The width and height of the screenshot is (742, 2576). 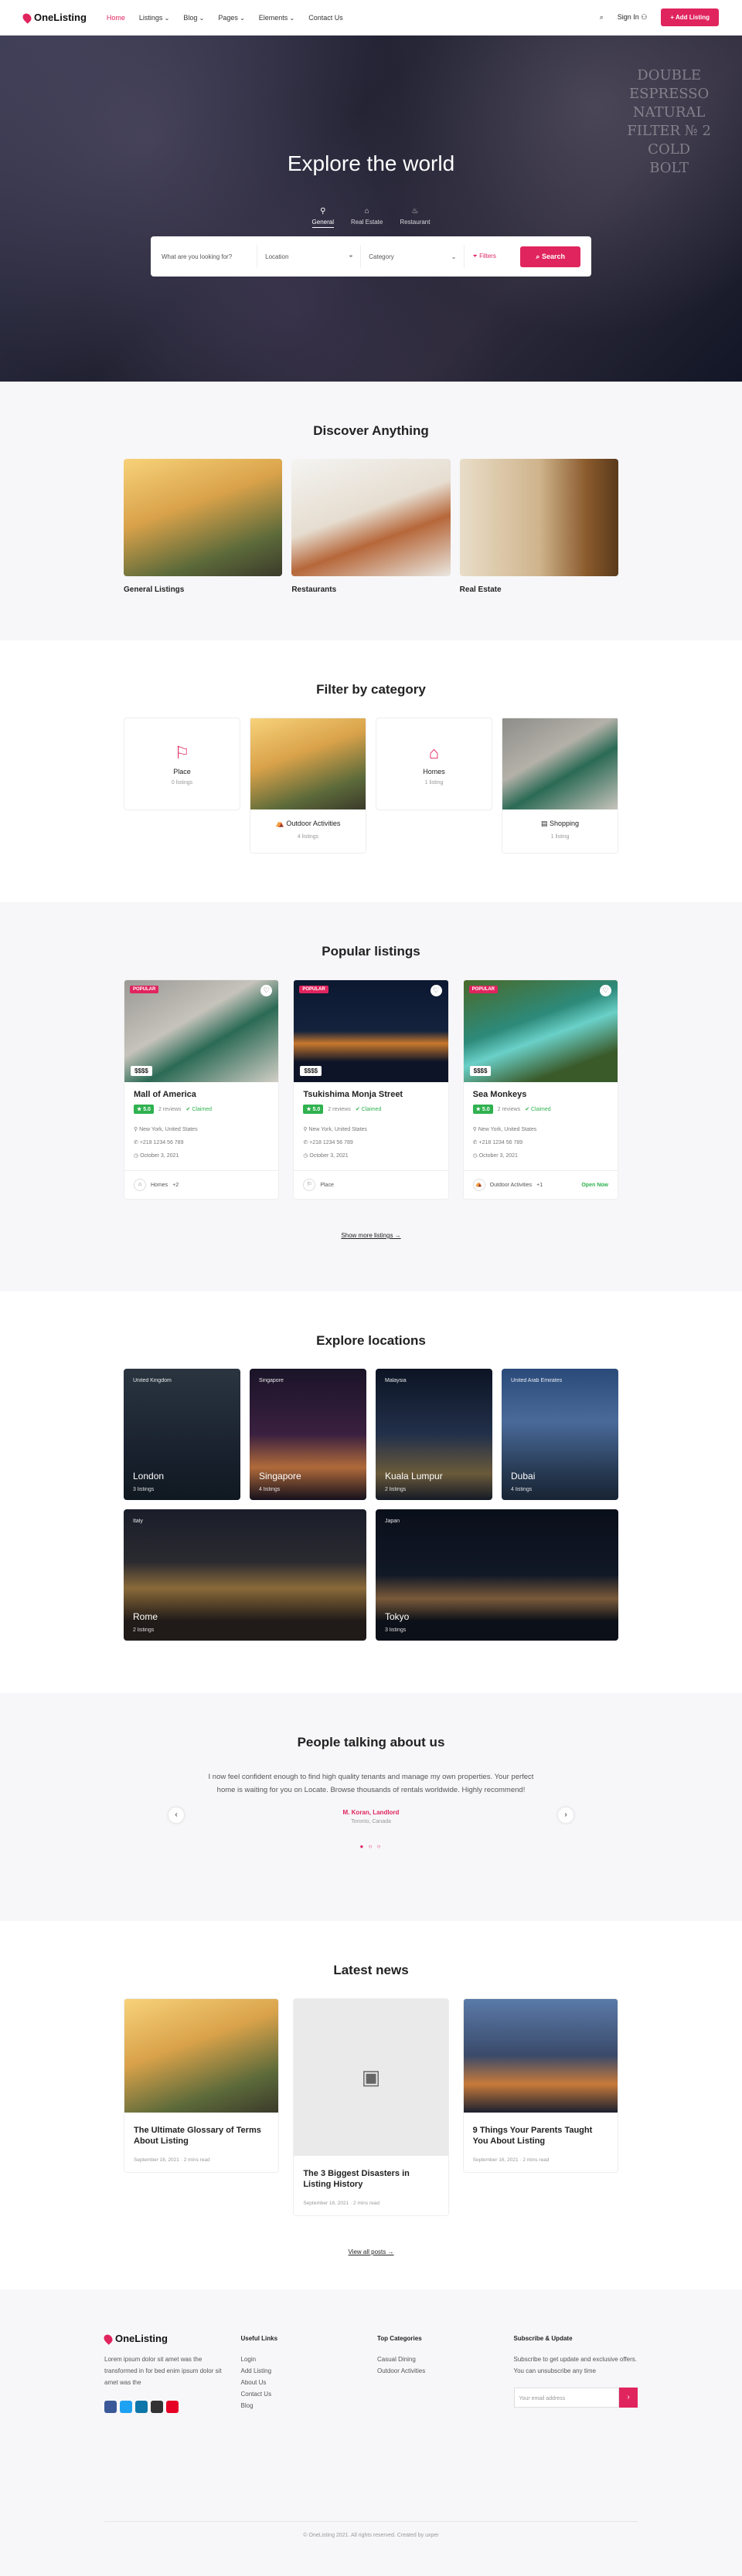 I want to click on hero-title: Explore the world, so click(x=371, y=163).